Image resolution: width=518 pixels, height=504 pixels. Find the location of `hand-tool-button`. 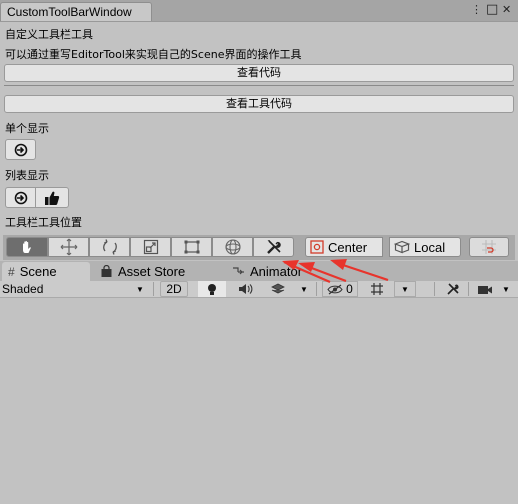

hand-tool-button is located at coordinates (27, 247).